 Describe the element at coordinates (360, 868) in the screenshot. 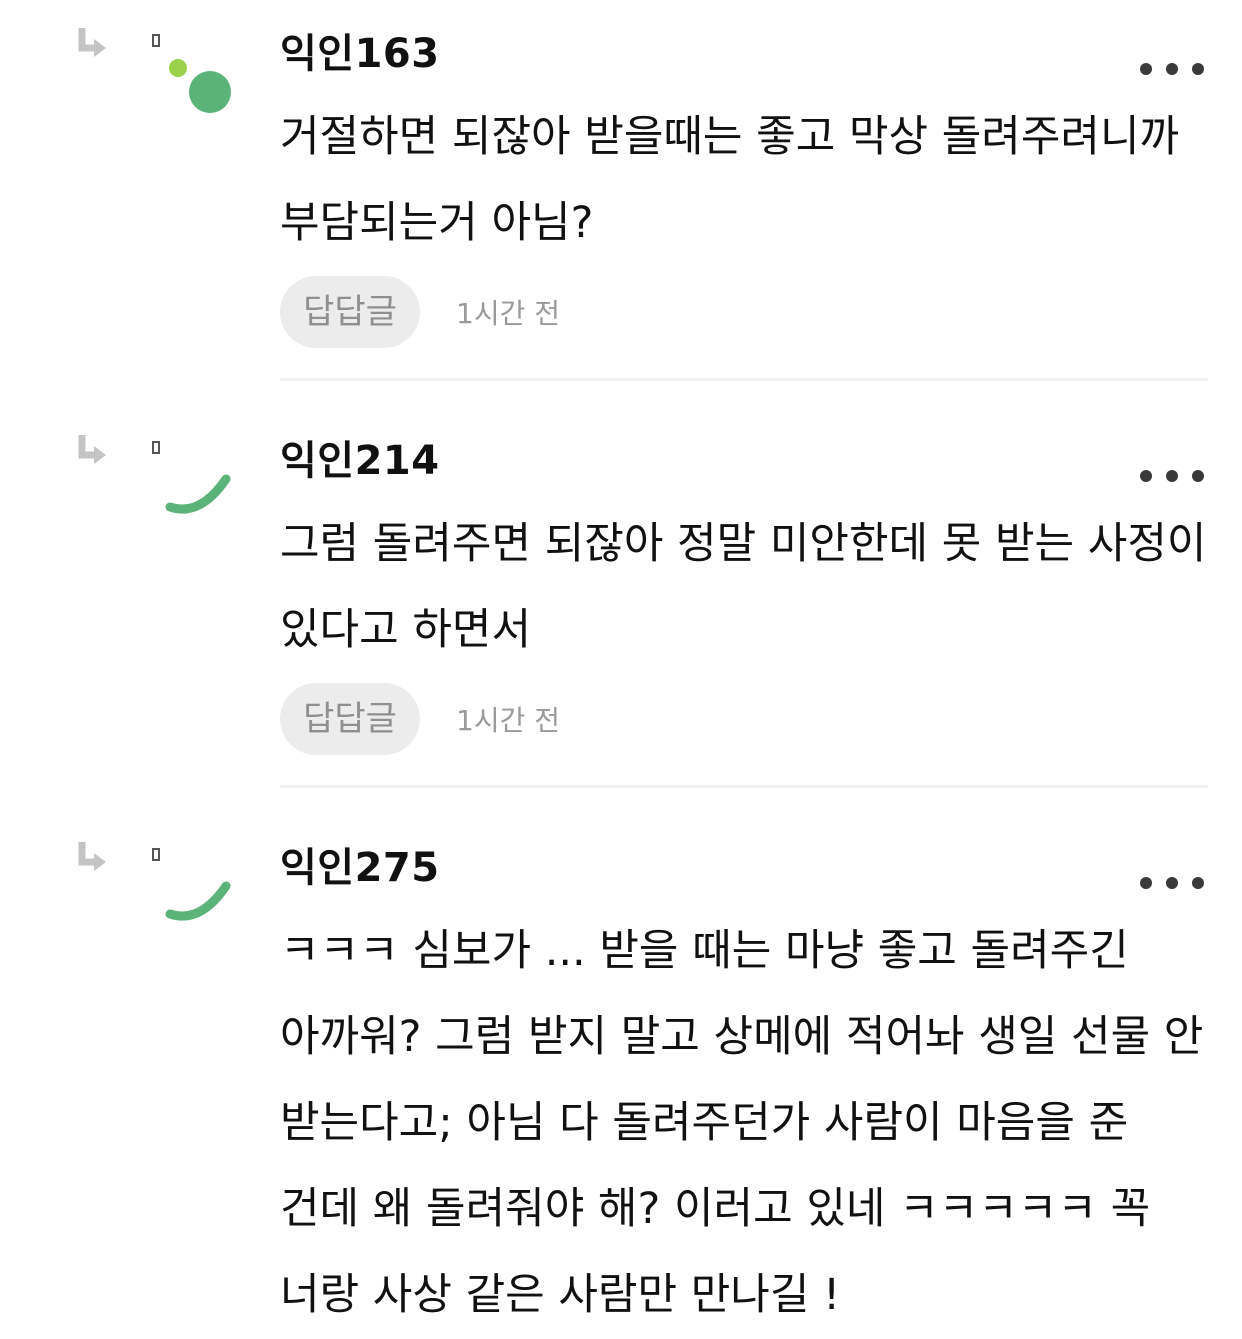

I see `comment-author: 익인275` at that location.